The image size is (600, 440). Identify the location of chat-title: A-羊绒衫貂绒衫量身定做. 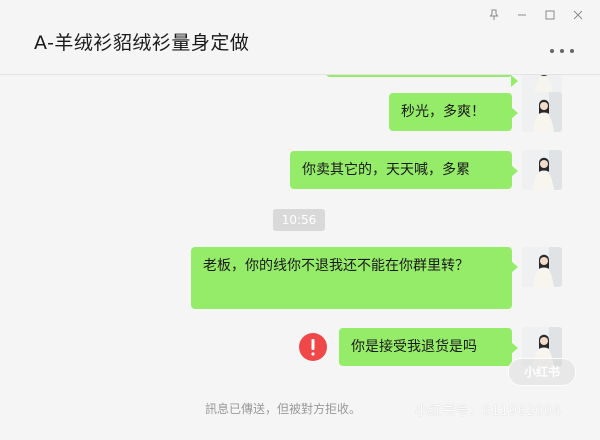
(142, 43).